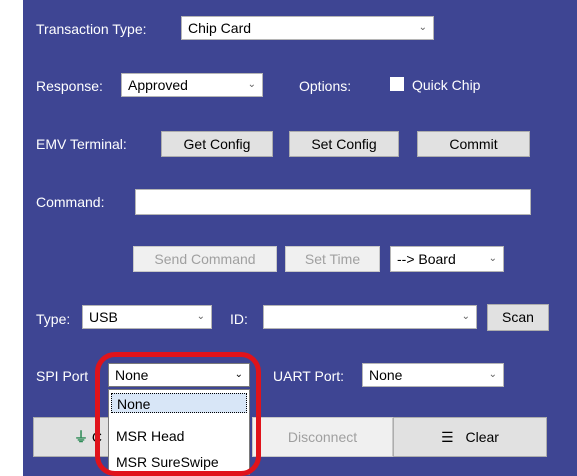 The width and height of the screenshot is (577, 476). Describe the element at coordinates (433, 375) in the screenshot. I see `uart-port-select: None ⌄` at that location.